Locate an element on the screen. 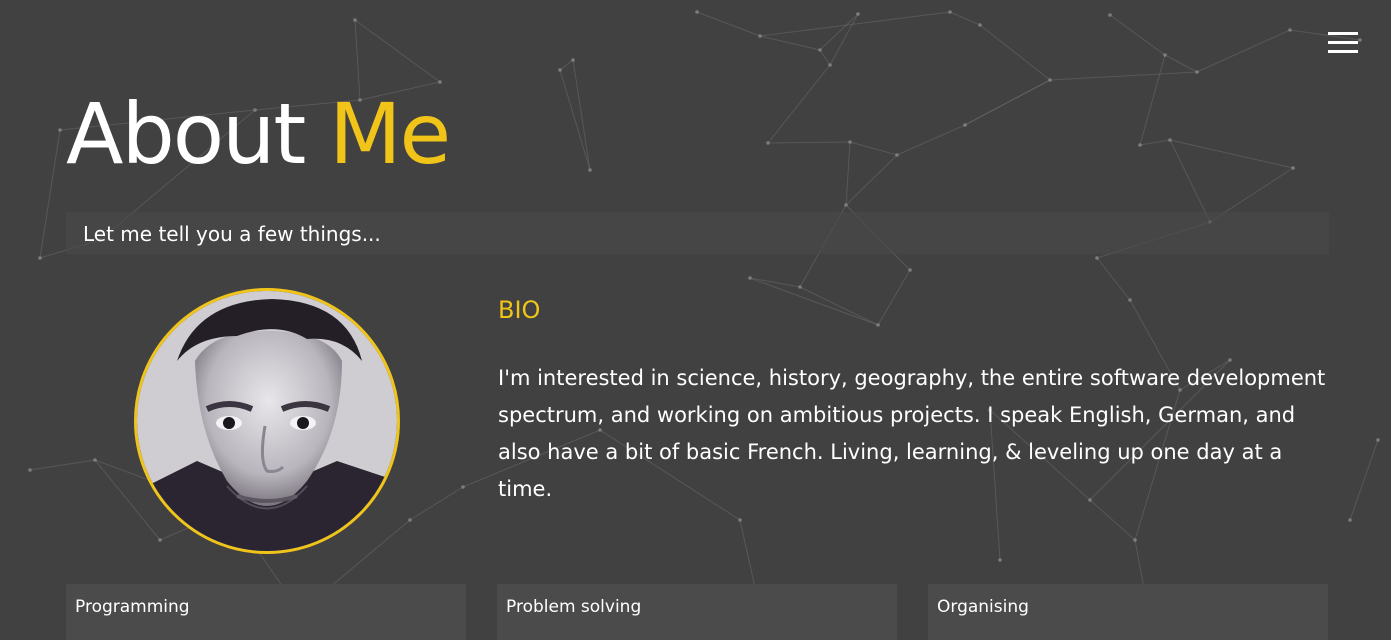 The height and width of the screenshot is (640, 1391). avatar is located at coordinates (267, 421).